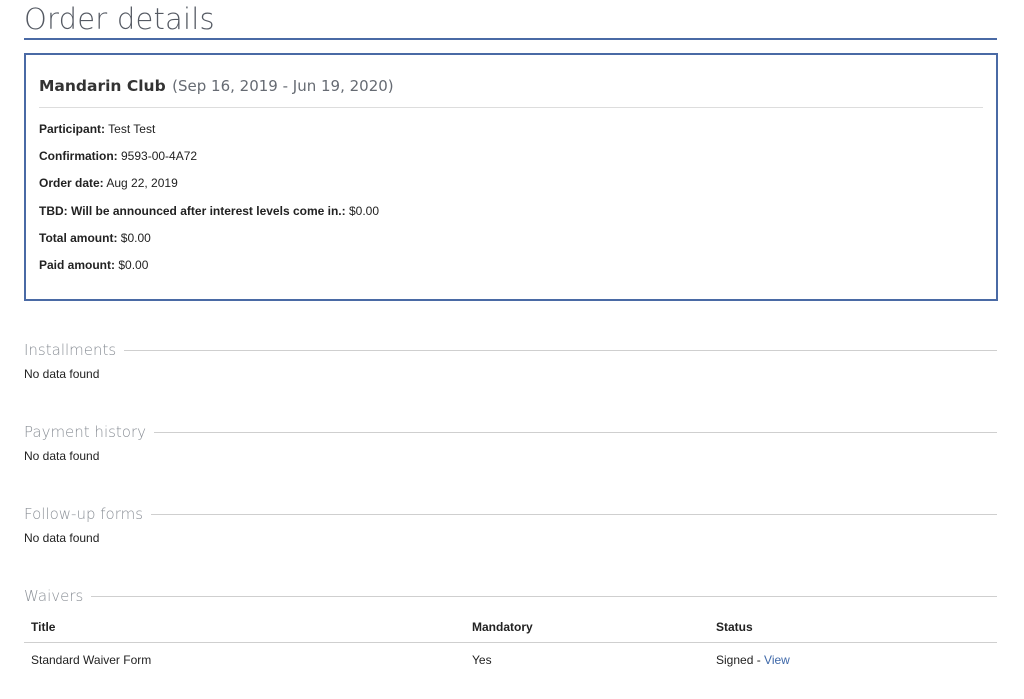 This screenshot has height=699, width=1024. I want to click on card-divider, so click(511, 107).